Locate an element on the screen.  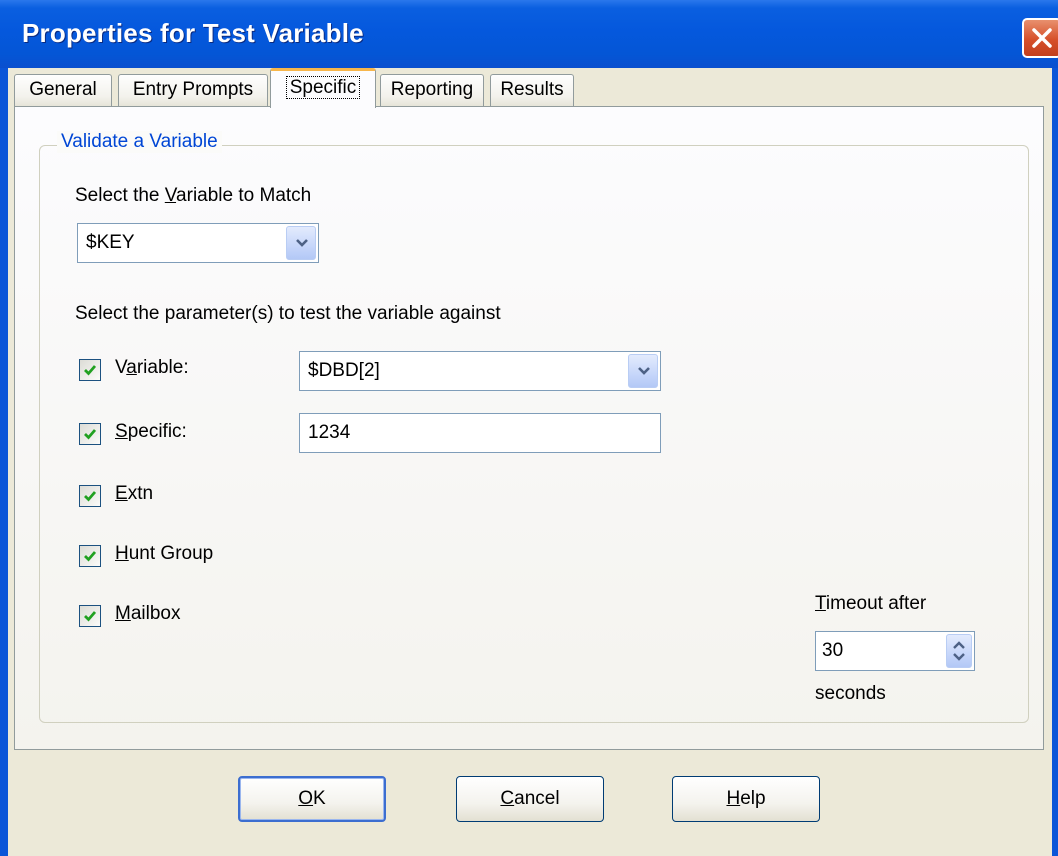
tab-results: Results is located at coordinates (532, 90).